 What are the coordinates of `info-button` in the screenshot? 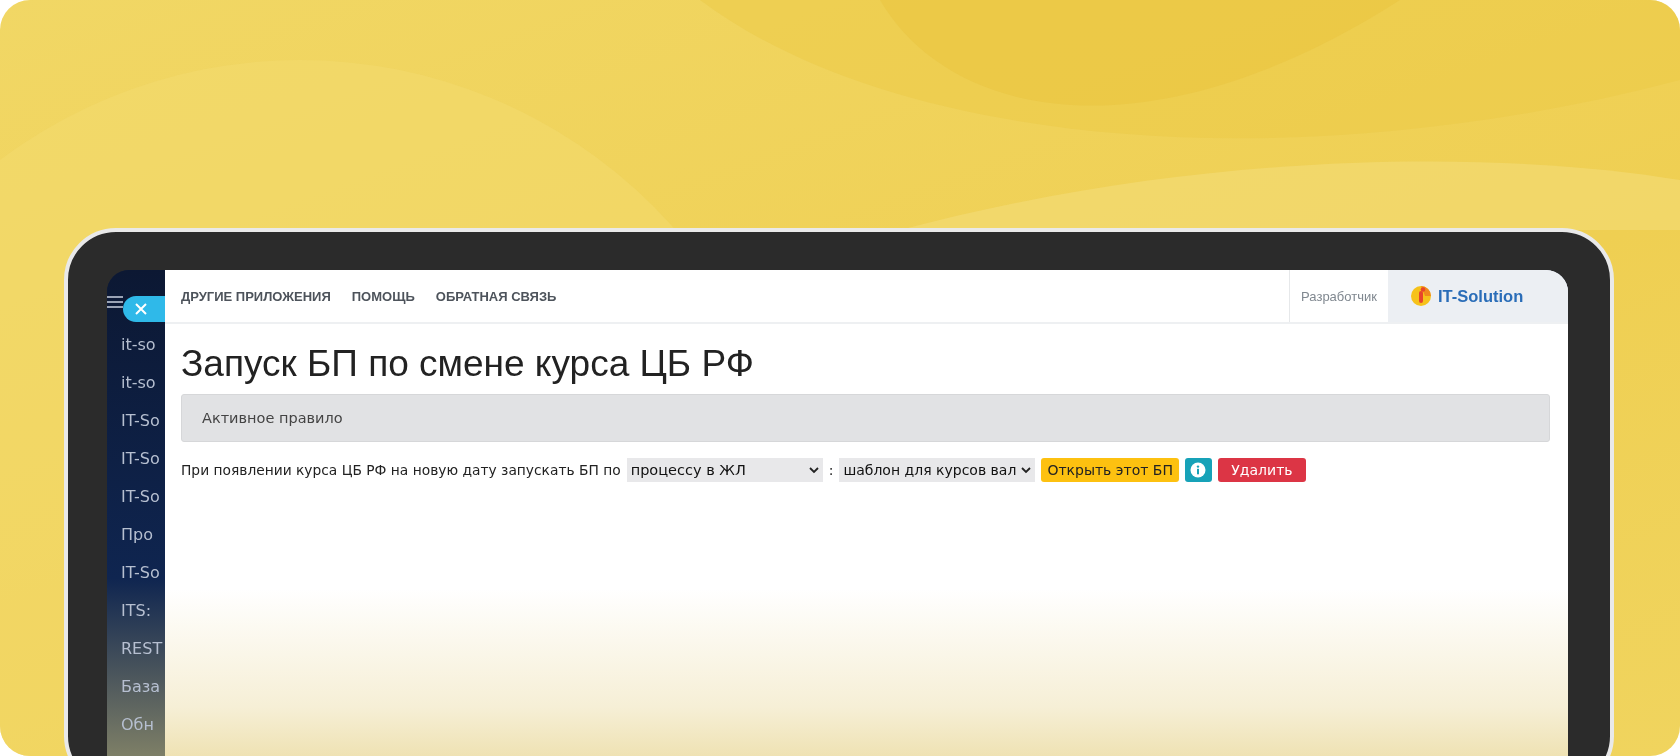 It's located at (1198, 470).